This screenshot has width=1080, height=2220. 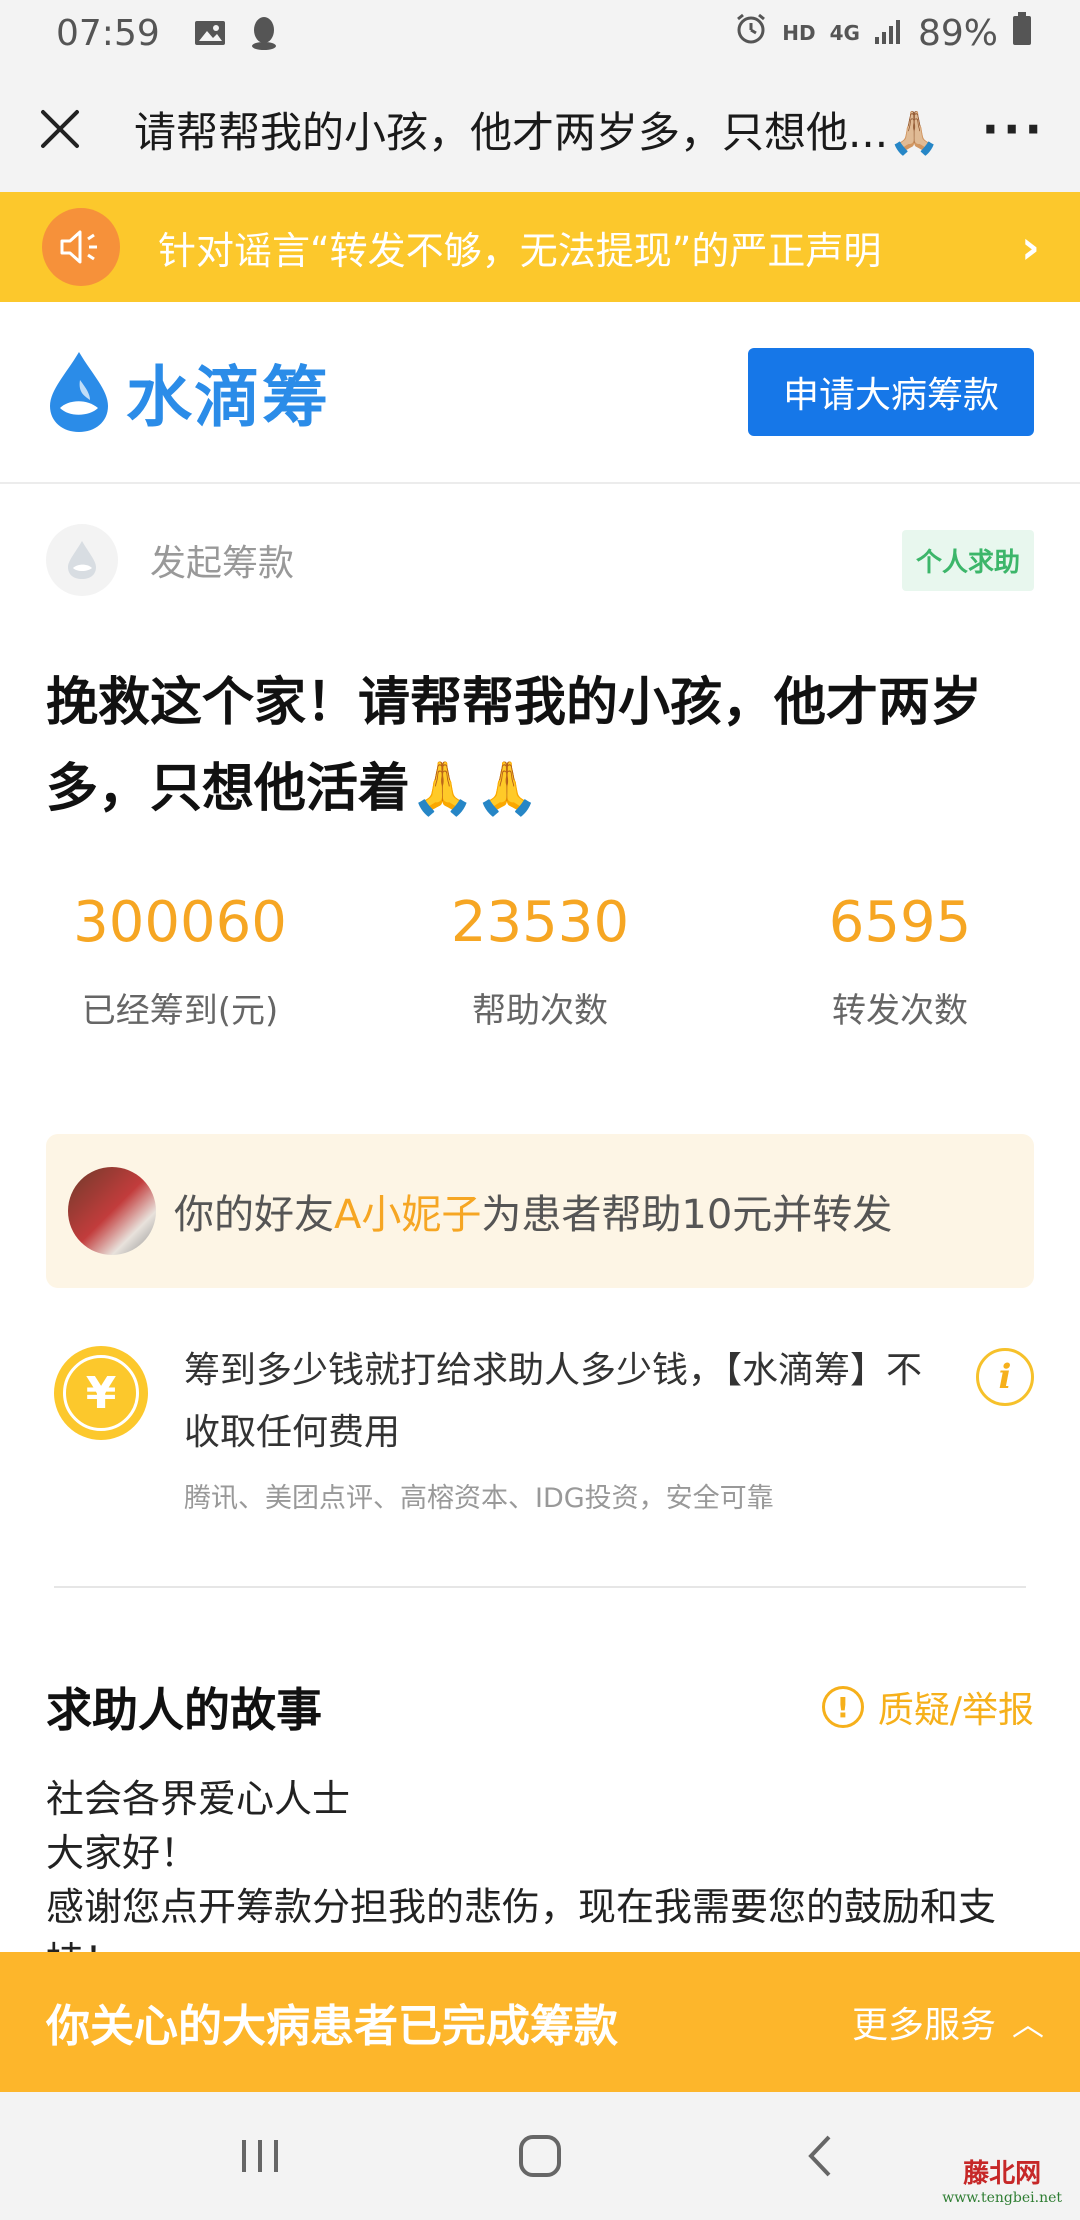 I want to click on initiator-avatar, so click(x=82, y=560).